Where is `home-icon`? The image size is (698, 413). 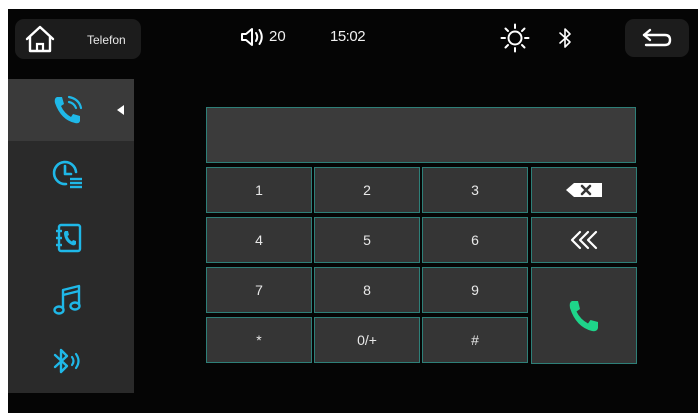
home-icon is located at coordinates (40, 39).